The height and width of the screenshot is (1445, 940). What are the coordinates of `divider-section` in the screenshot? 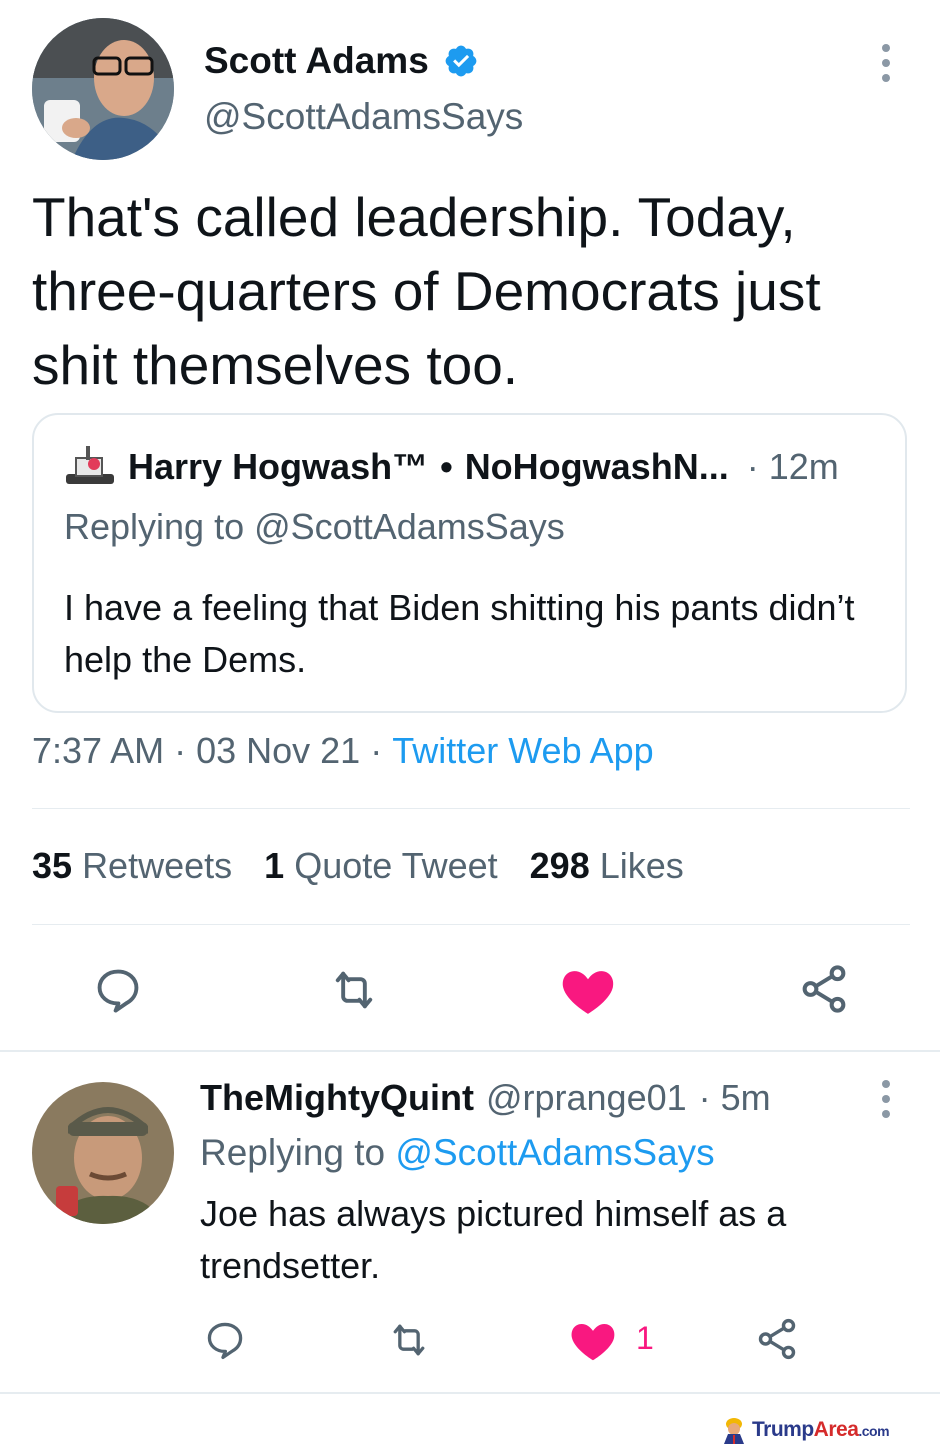 It's located at (470, 1051).